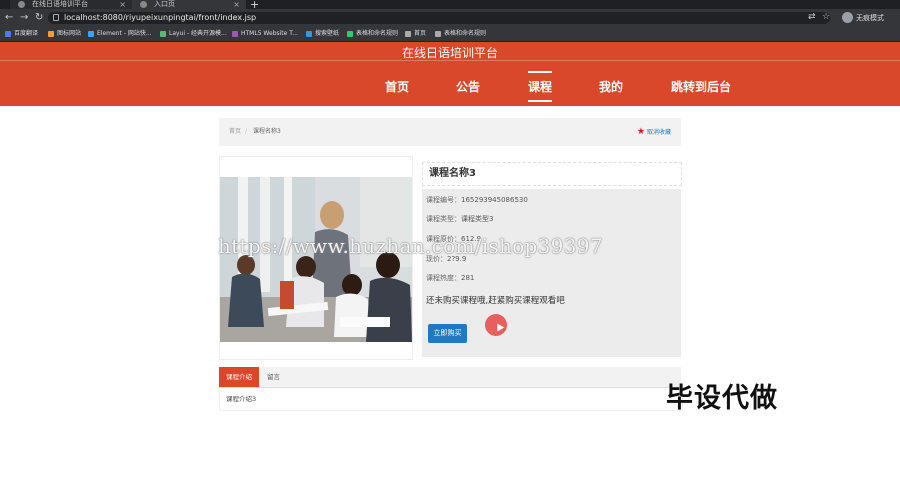 The height and width of the screenshot is (495, 900). Describe the element at coordinates (452, 173) in the screenshot. I see `course-title: 课程名称3` at that location.